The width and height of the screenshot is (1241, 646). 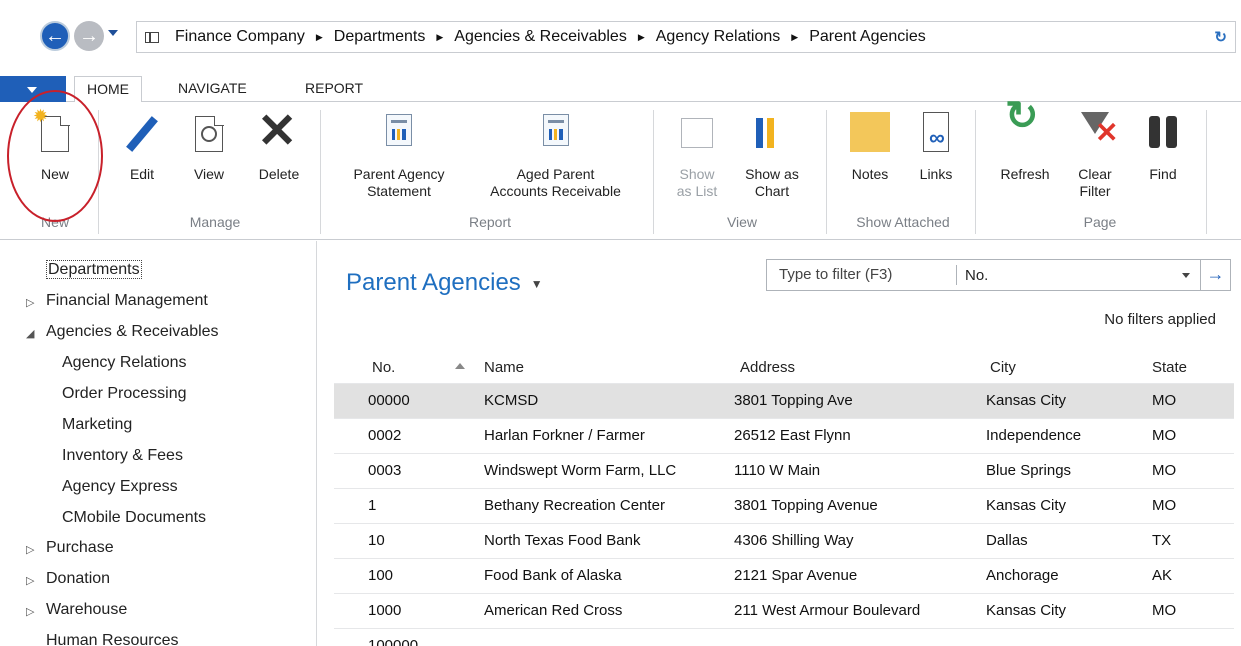 I want to click on collapse-icon: ◢, so click(x=30, y=333).